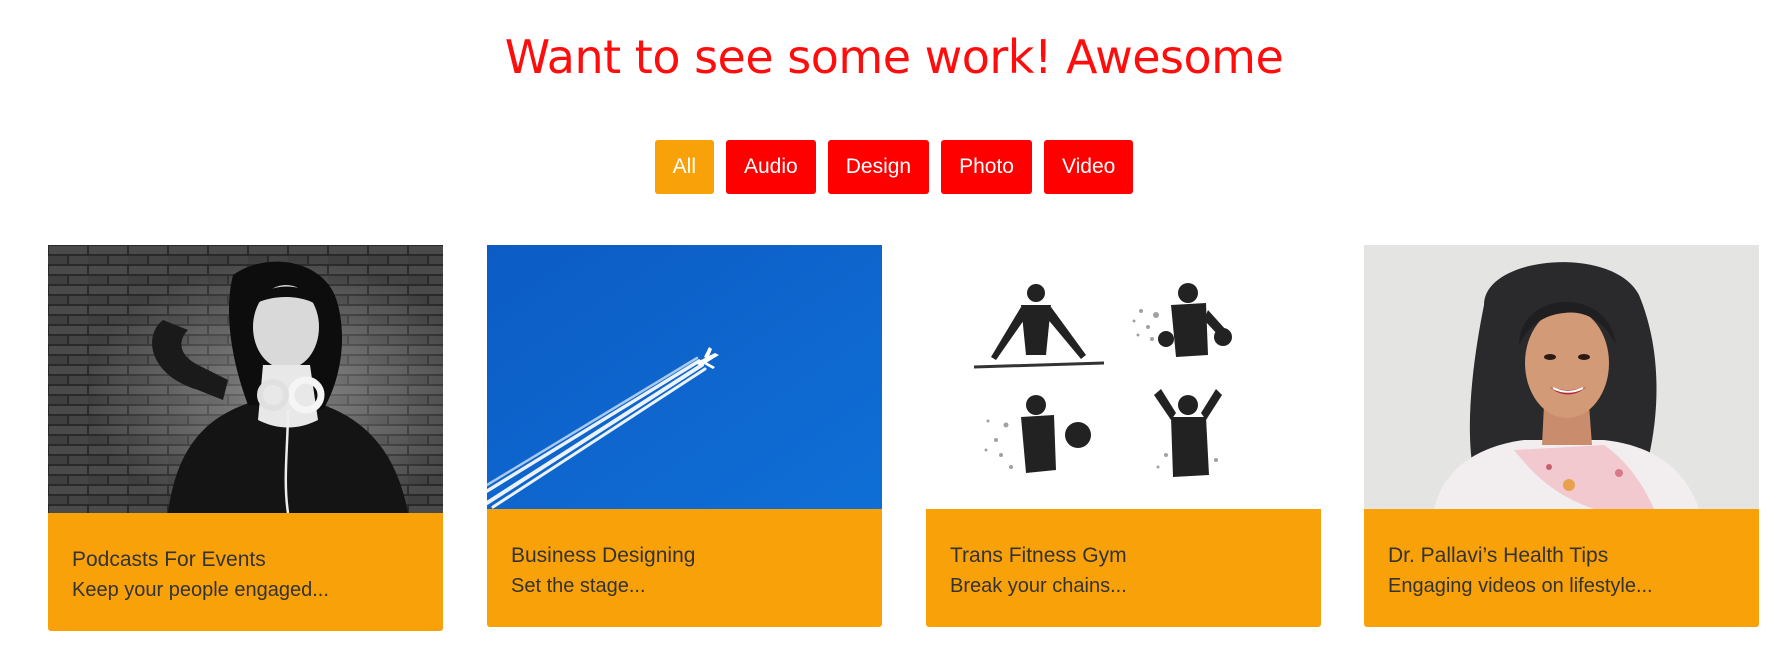  What do you see at coordinates (986, 167) in the screenshot?
I see `filter-photo-button: Photo` at bounding box center [986, 167].